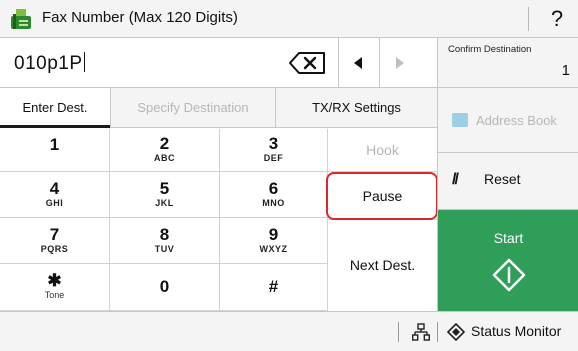 This screenshot has width=578, height=351. I want to click on key-8: 8 TUV, so click(165, 241).